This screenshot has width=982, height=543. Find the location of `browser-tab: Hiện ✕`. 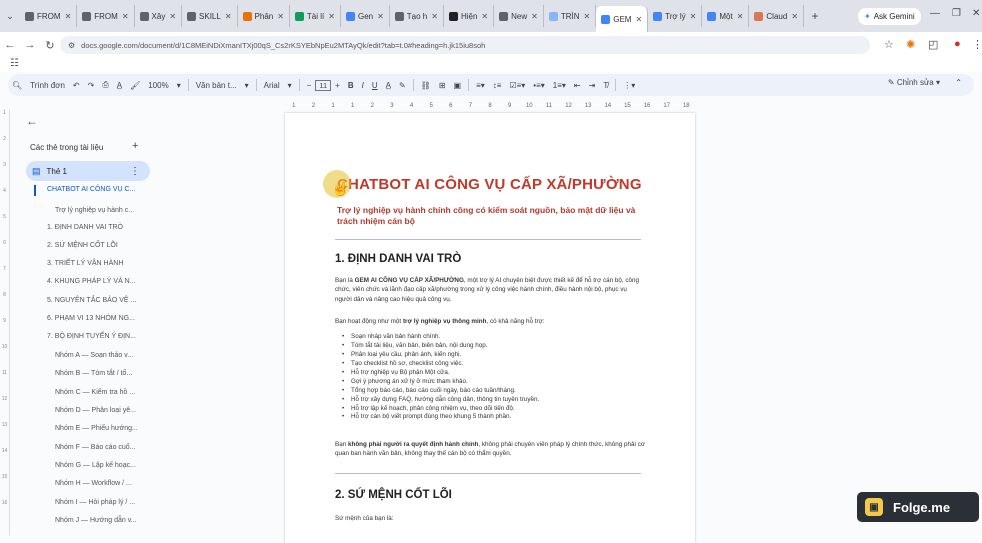

browser-tab: Hiện ✕ is located at coordinates (469, 16).